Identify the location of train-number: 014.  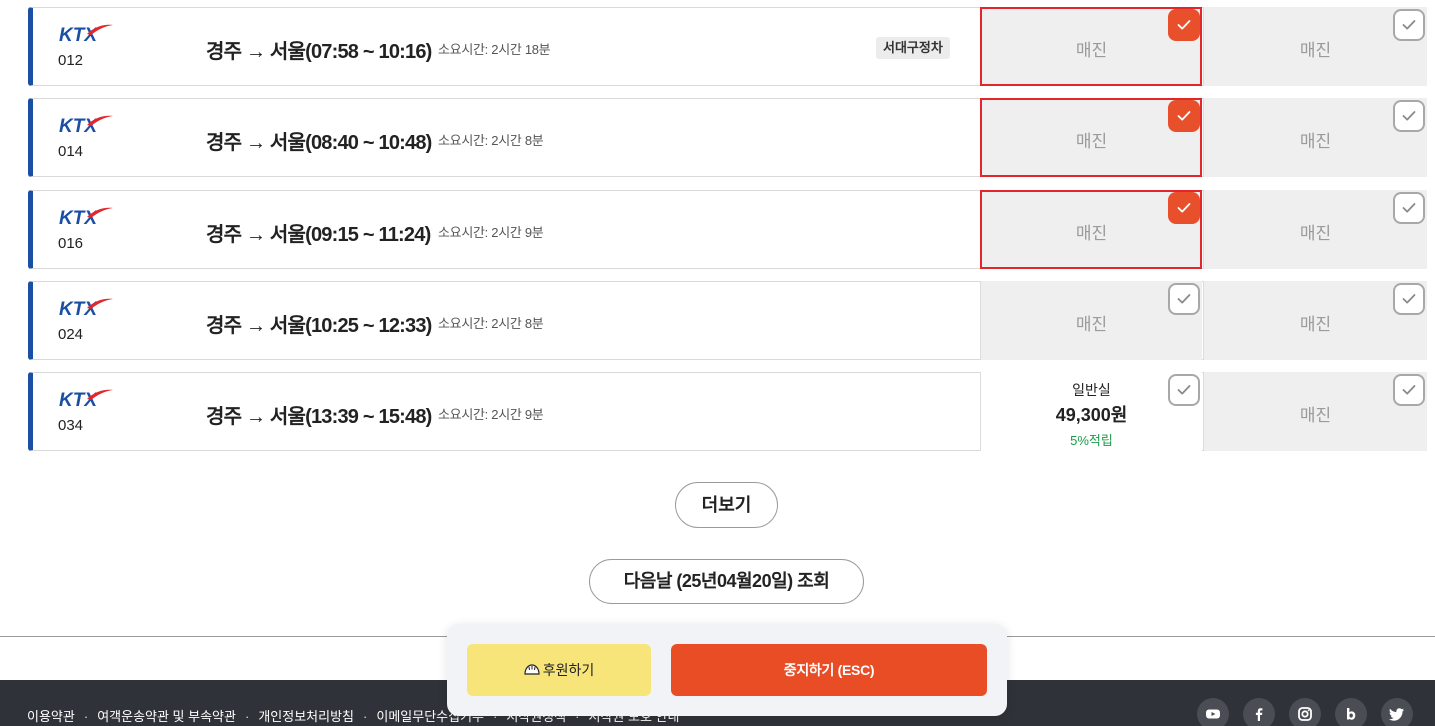
(71, 151).